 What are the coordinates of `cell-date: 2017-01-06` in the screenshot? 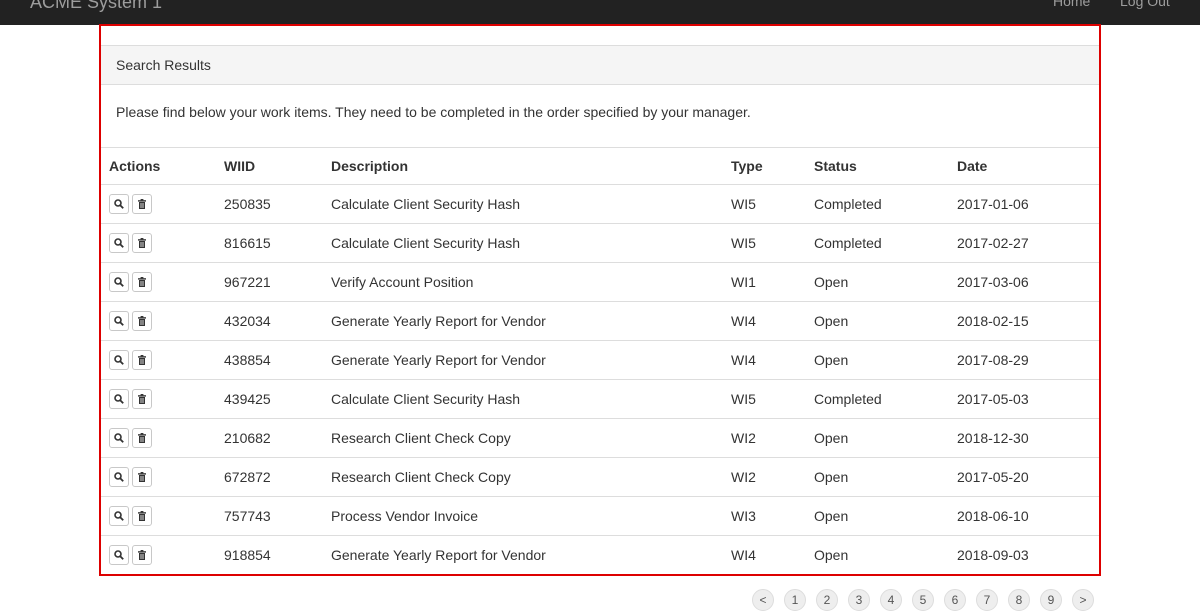 It's located at (1024, 204).